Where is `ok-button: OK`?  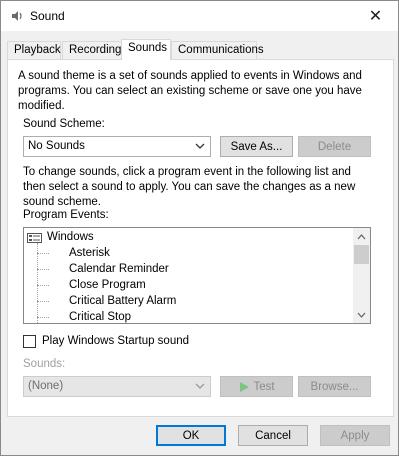 ok-button: OK is located at coordinates (191, 435).